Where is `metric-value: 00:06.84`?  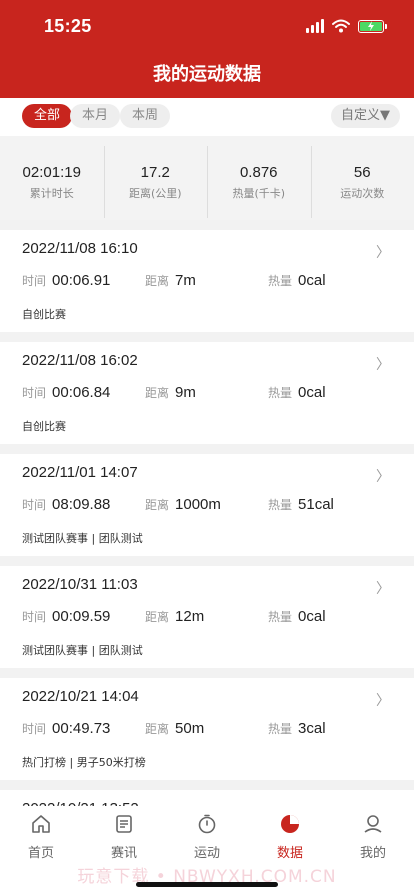
metric-value: 00:06.84 is located at coordinates (81, 392).